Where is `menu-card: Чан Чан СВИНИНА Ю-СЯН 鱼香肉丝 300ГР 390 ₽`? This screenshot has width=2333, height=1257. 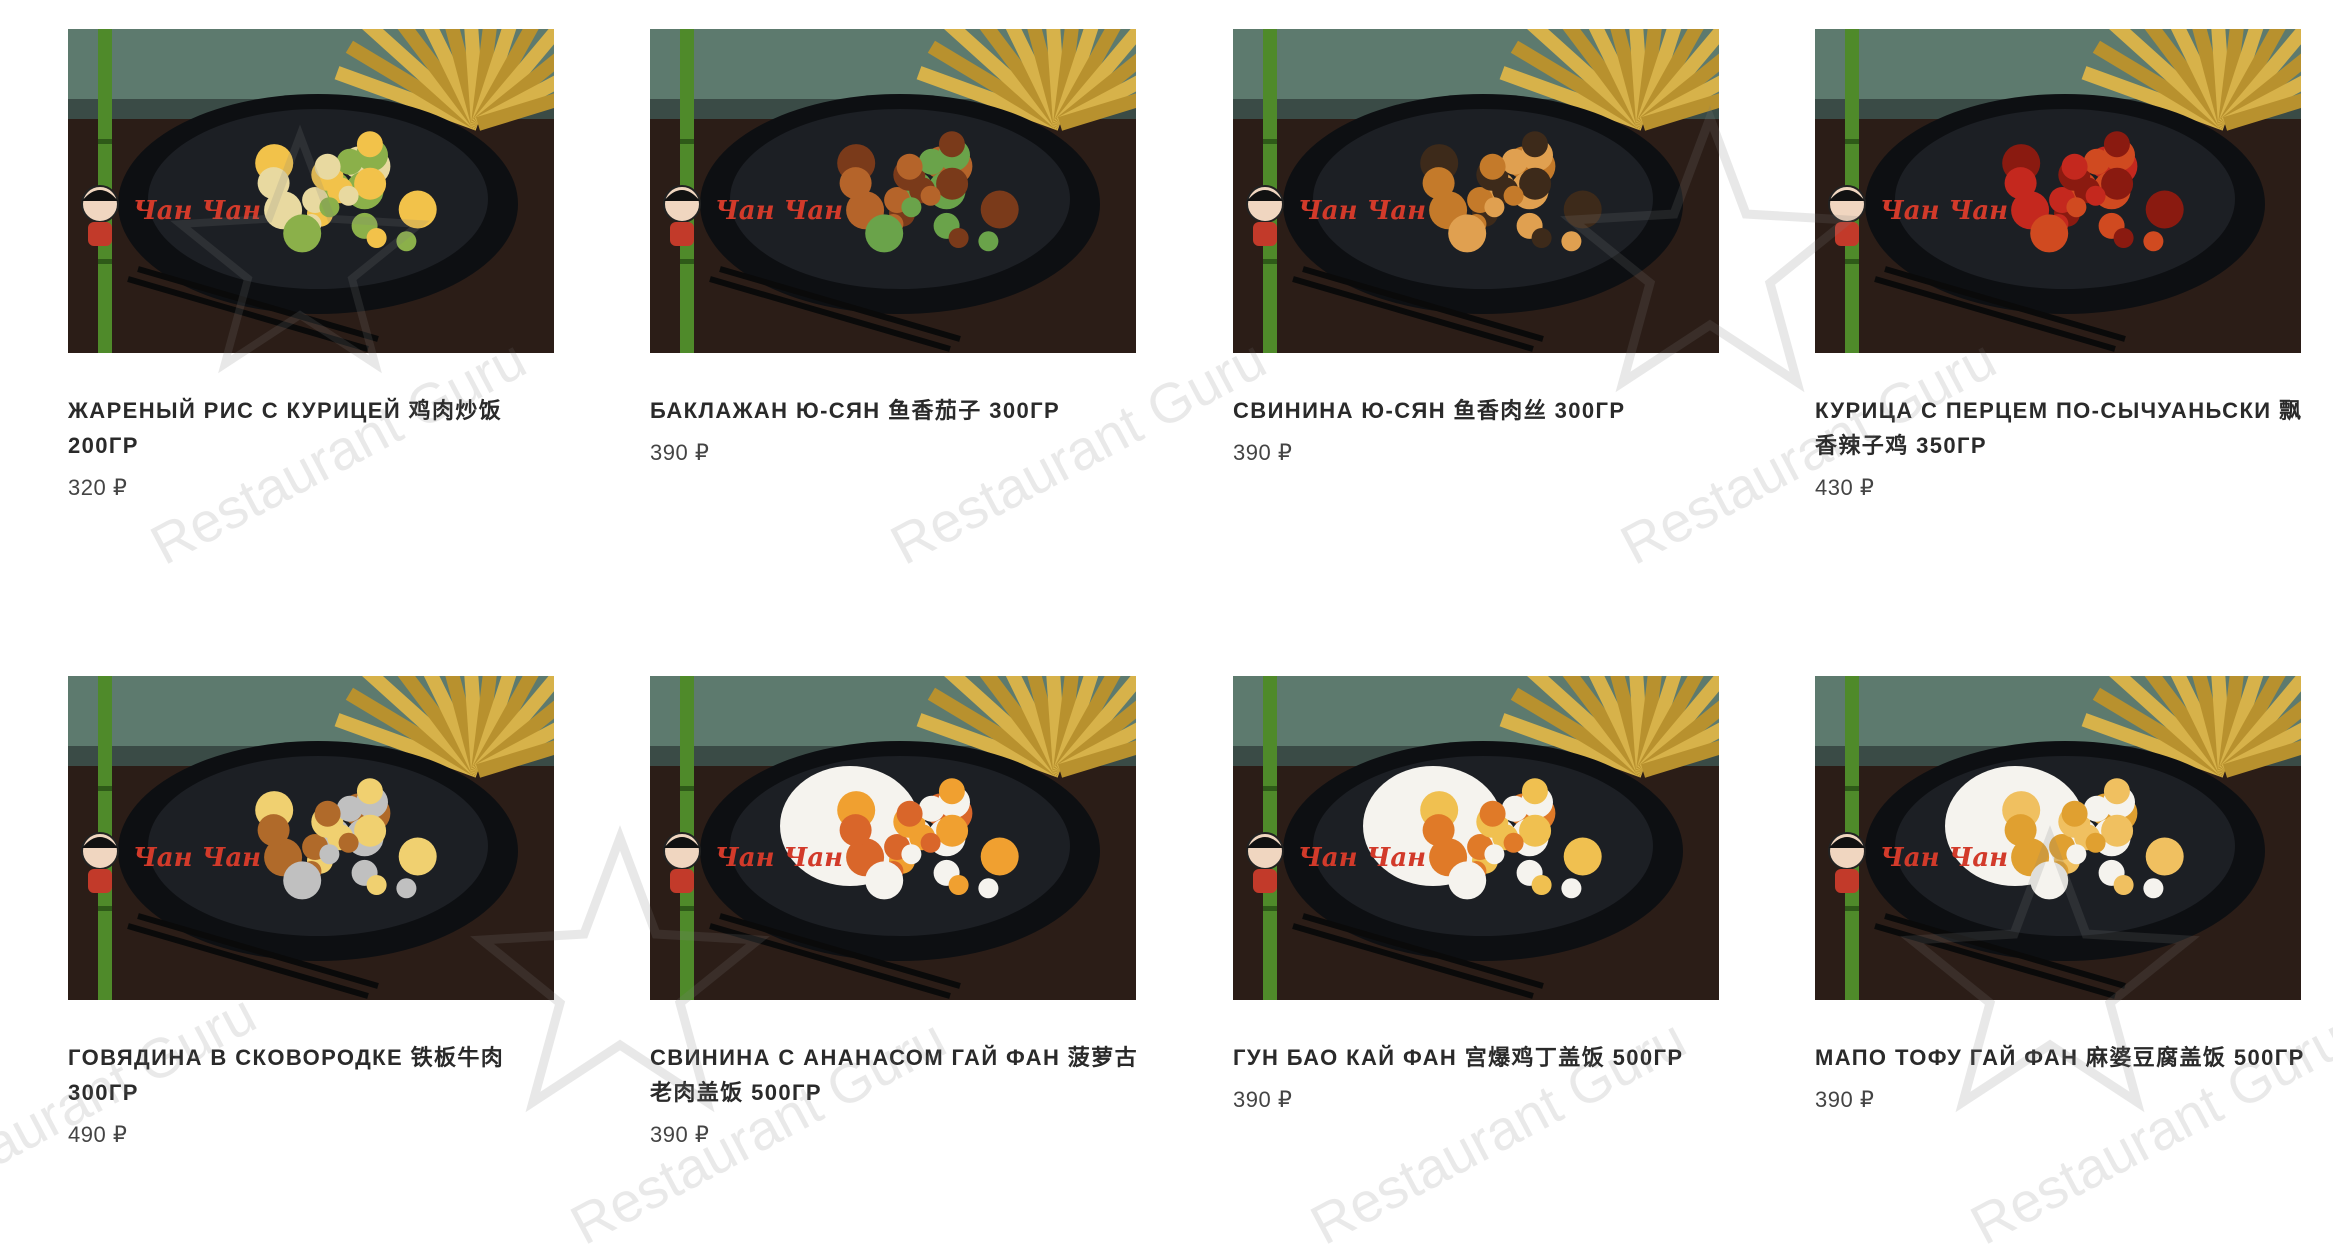 menu-card: Чан Чан СВИНИНА Ю-СЯН 鱼香肉丝 300ГР 390 ₽ is located at coordinates (1476, 247).